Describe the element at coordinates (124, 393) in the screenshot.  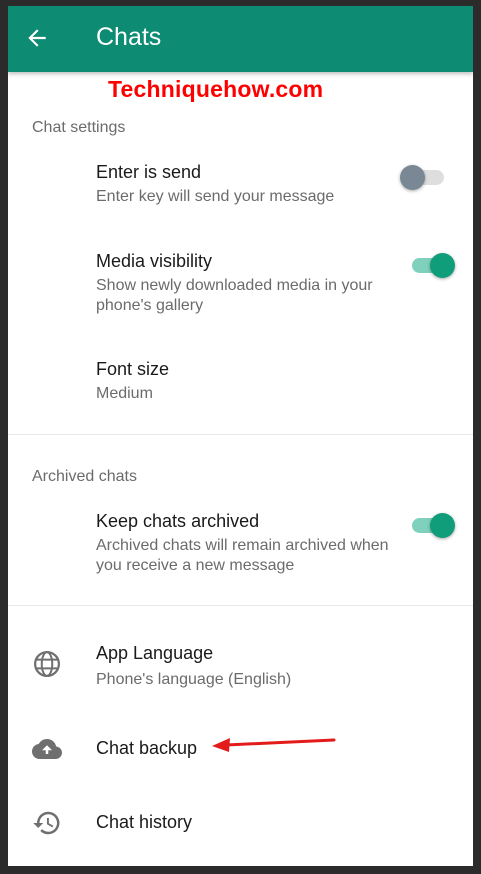
I see `font-size-value: Medium` at that location.